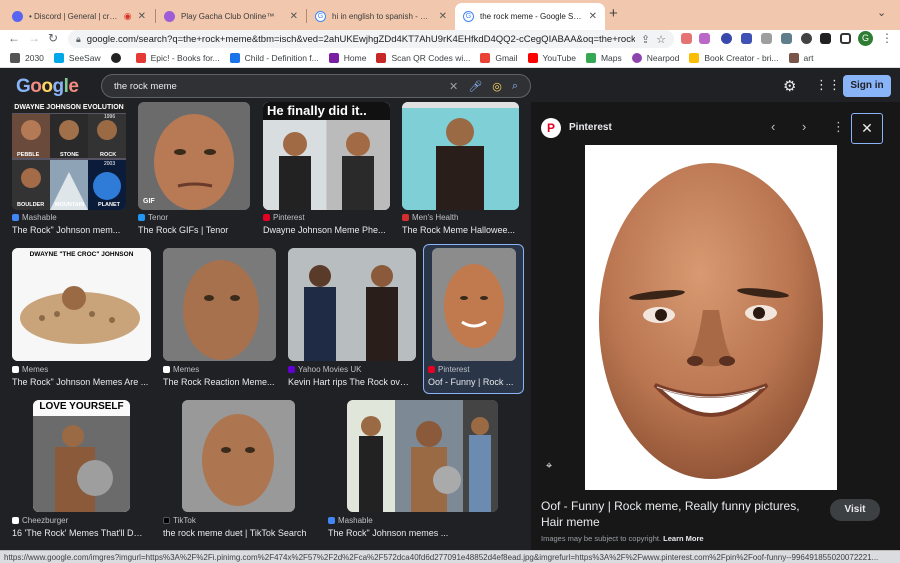 The height and width of the screenshot is (563, 900). Describe the element at coordinates (231, 16) in the screenshot. I see `tab-gacha: Play Gacha Club Online™ ✕` at that location.